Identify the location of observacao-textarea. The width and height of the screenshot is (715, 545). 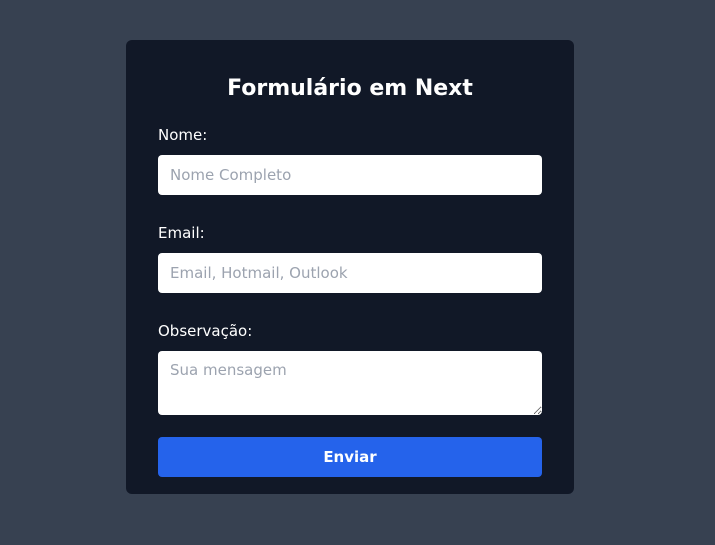
(350, 383).